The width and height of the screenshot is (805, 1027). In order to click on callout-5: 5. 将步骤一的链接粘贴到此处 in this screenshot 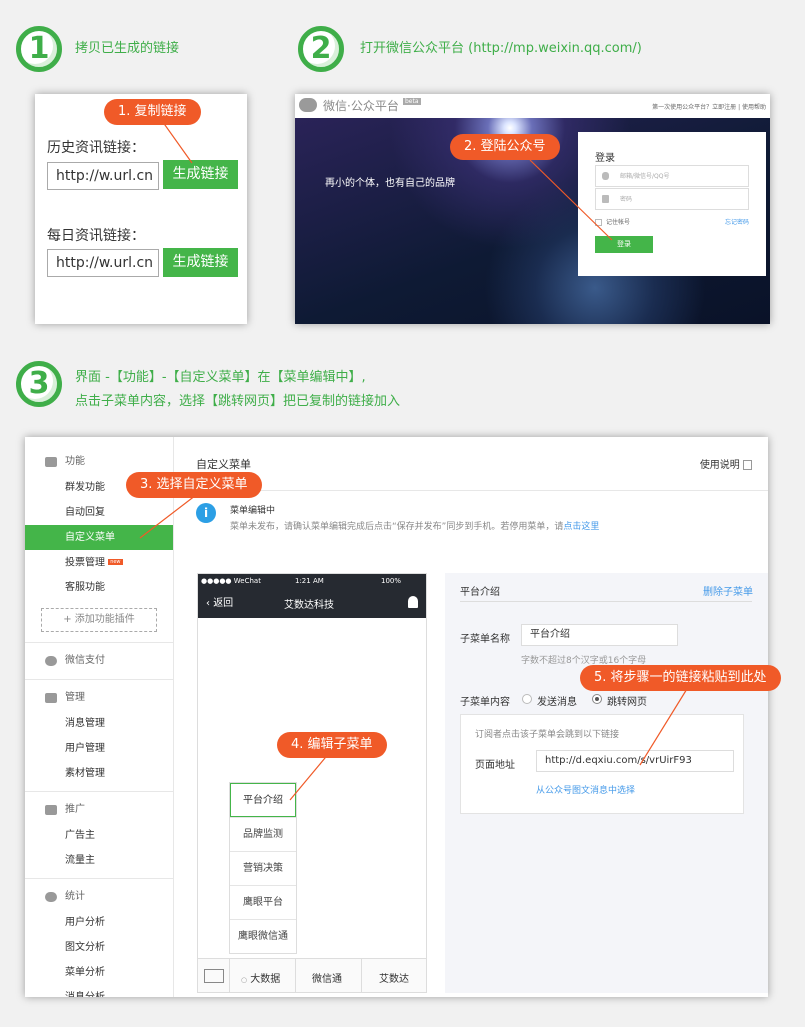, I will do `click(680, 678)`.